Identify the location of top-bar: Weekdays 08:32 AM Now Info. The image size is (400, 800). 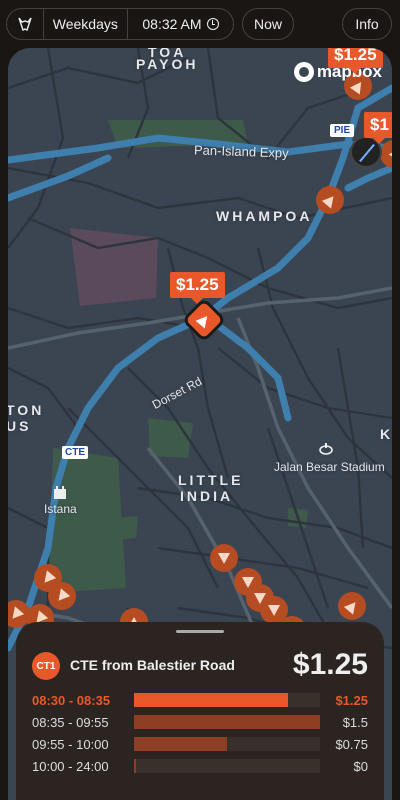
(200, 24).